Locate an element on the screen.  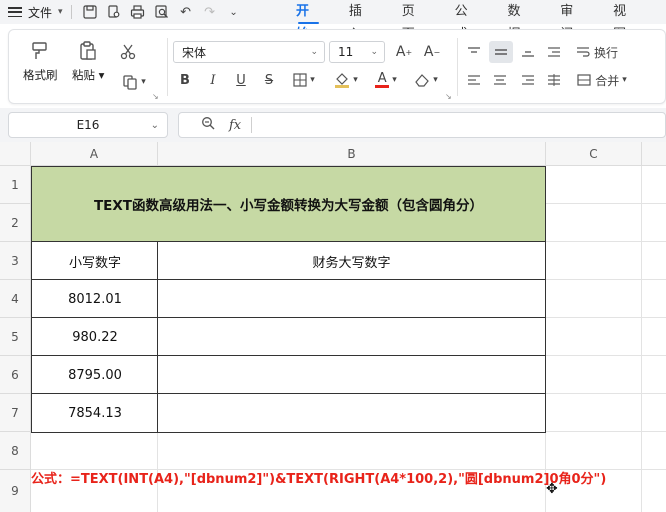
wrap-text-label: 换行 is located at coordinates (605, 52).